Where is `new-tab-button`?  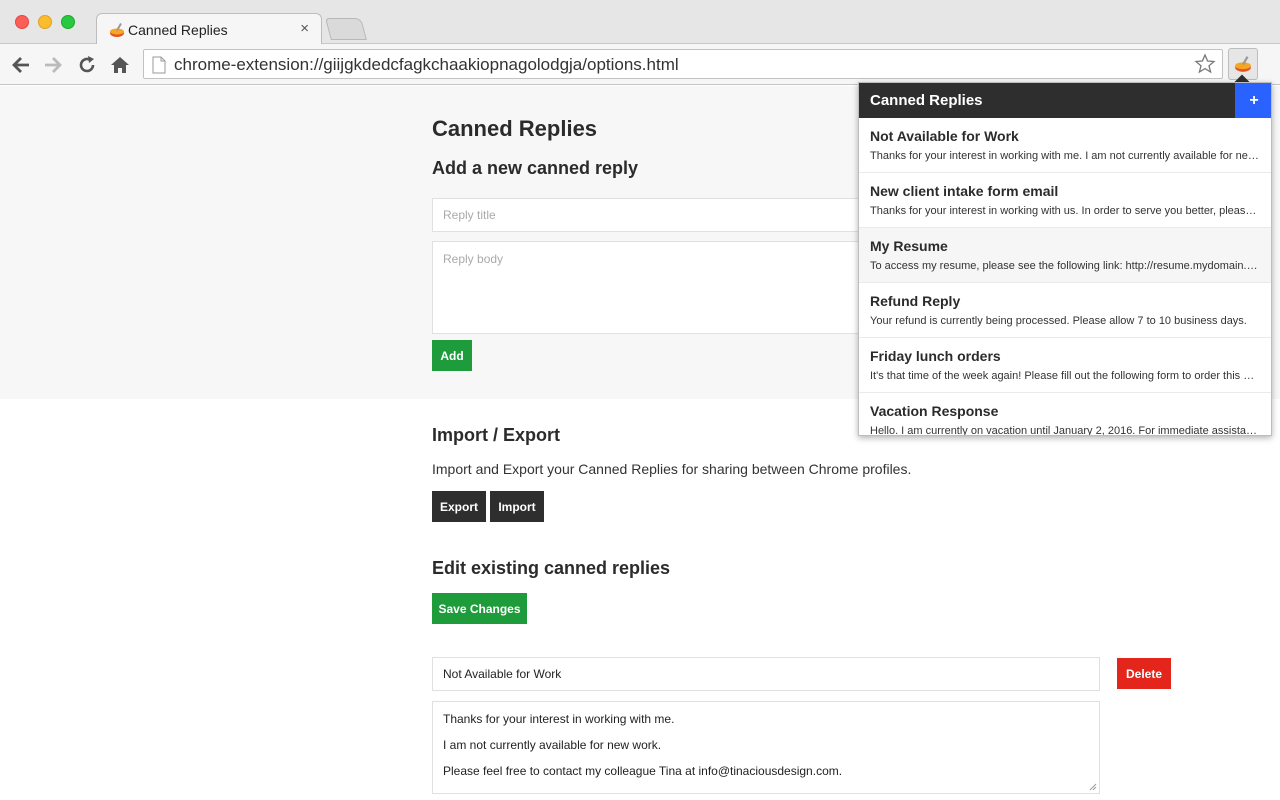
new-tab-button is located at coordinates (346, 29).